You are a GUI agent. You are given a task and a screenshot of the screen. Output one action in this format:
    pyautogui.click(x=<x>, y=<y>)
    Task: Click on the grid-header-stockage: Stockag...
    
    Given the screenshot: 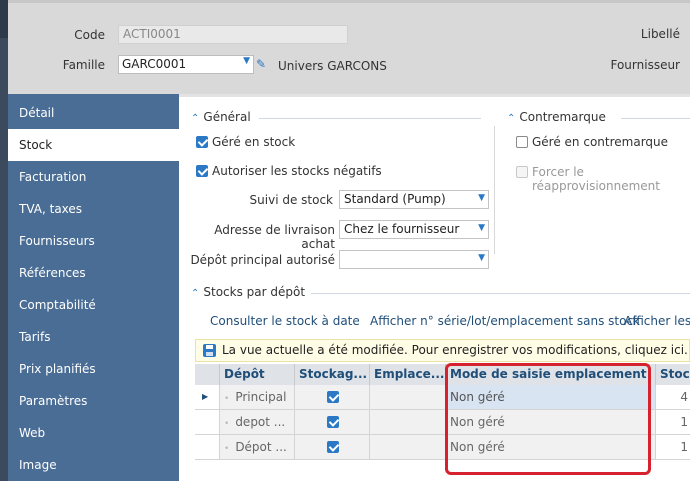 What is the action you would take?
    pyautogui.click(x=332, y=374)
    